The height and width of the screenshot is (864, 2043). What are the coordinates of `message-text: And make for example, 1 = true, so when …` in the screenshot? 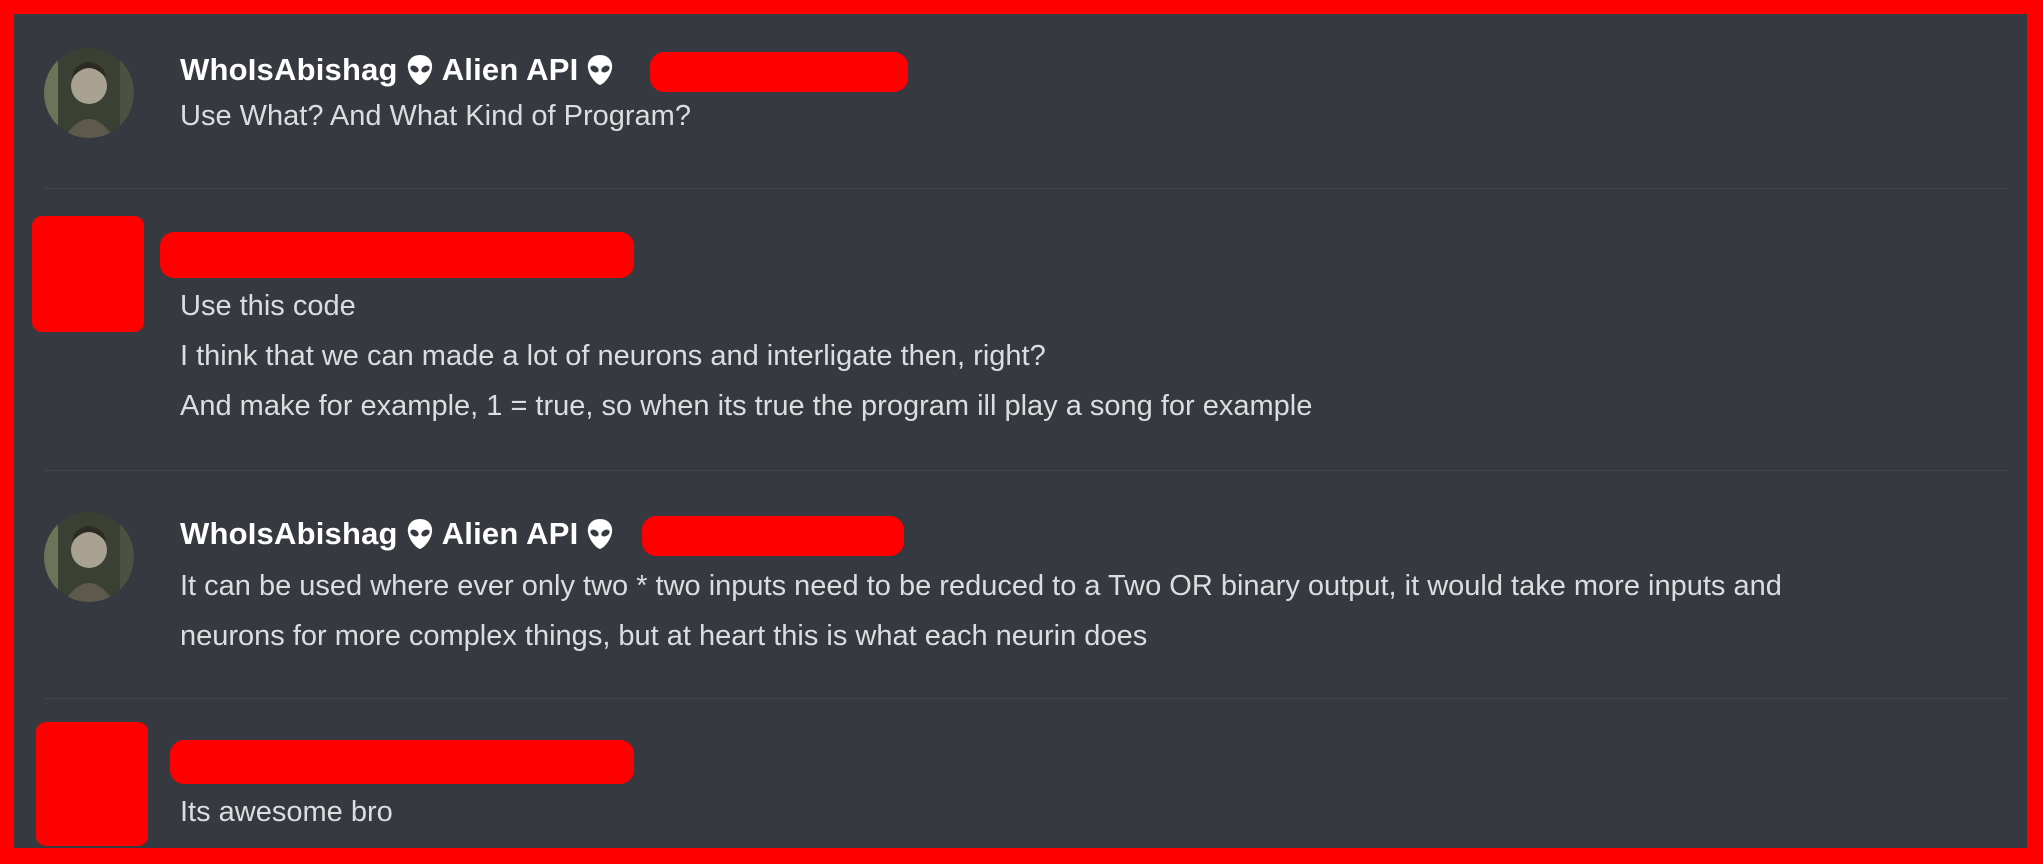 It's located at (746, 406).